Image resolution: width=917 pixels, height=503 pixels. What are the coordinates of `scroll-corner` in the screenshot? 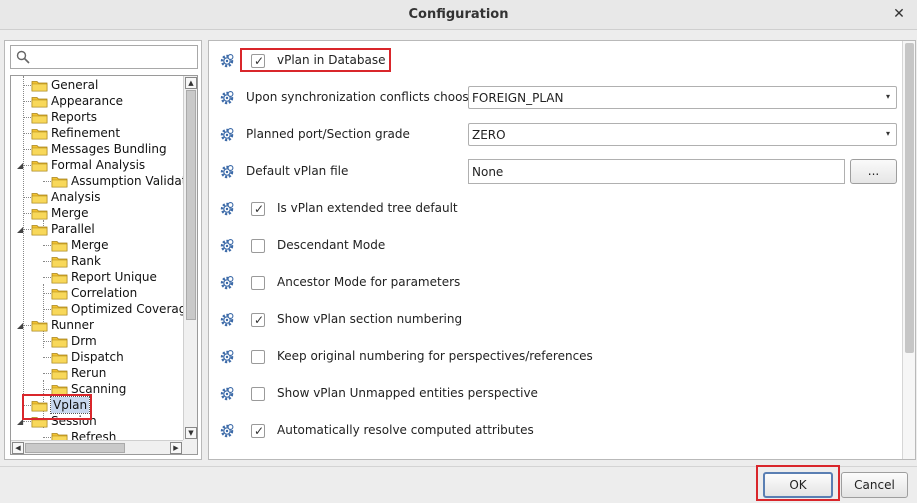 It's located at (190, 447).